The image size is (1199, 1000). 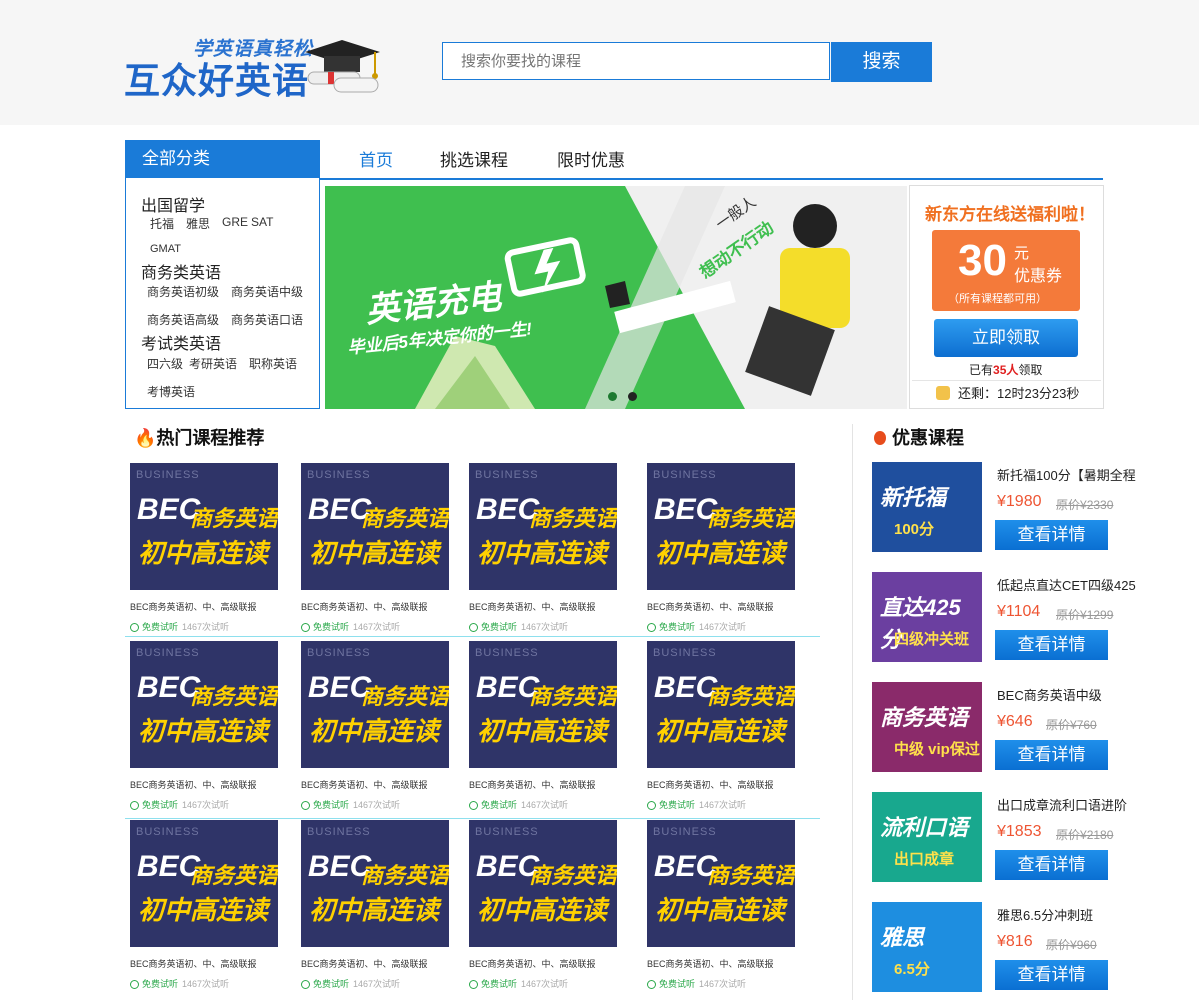 I want to click on discount-course-image: 商务英语 中级 vip保过, so click(x=927, y=727).